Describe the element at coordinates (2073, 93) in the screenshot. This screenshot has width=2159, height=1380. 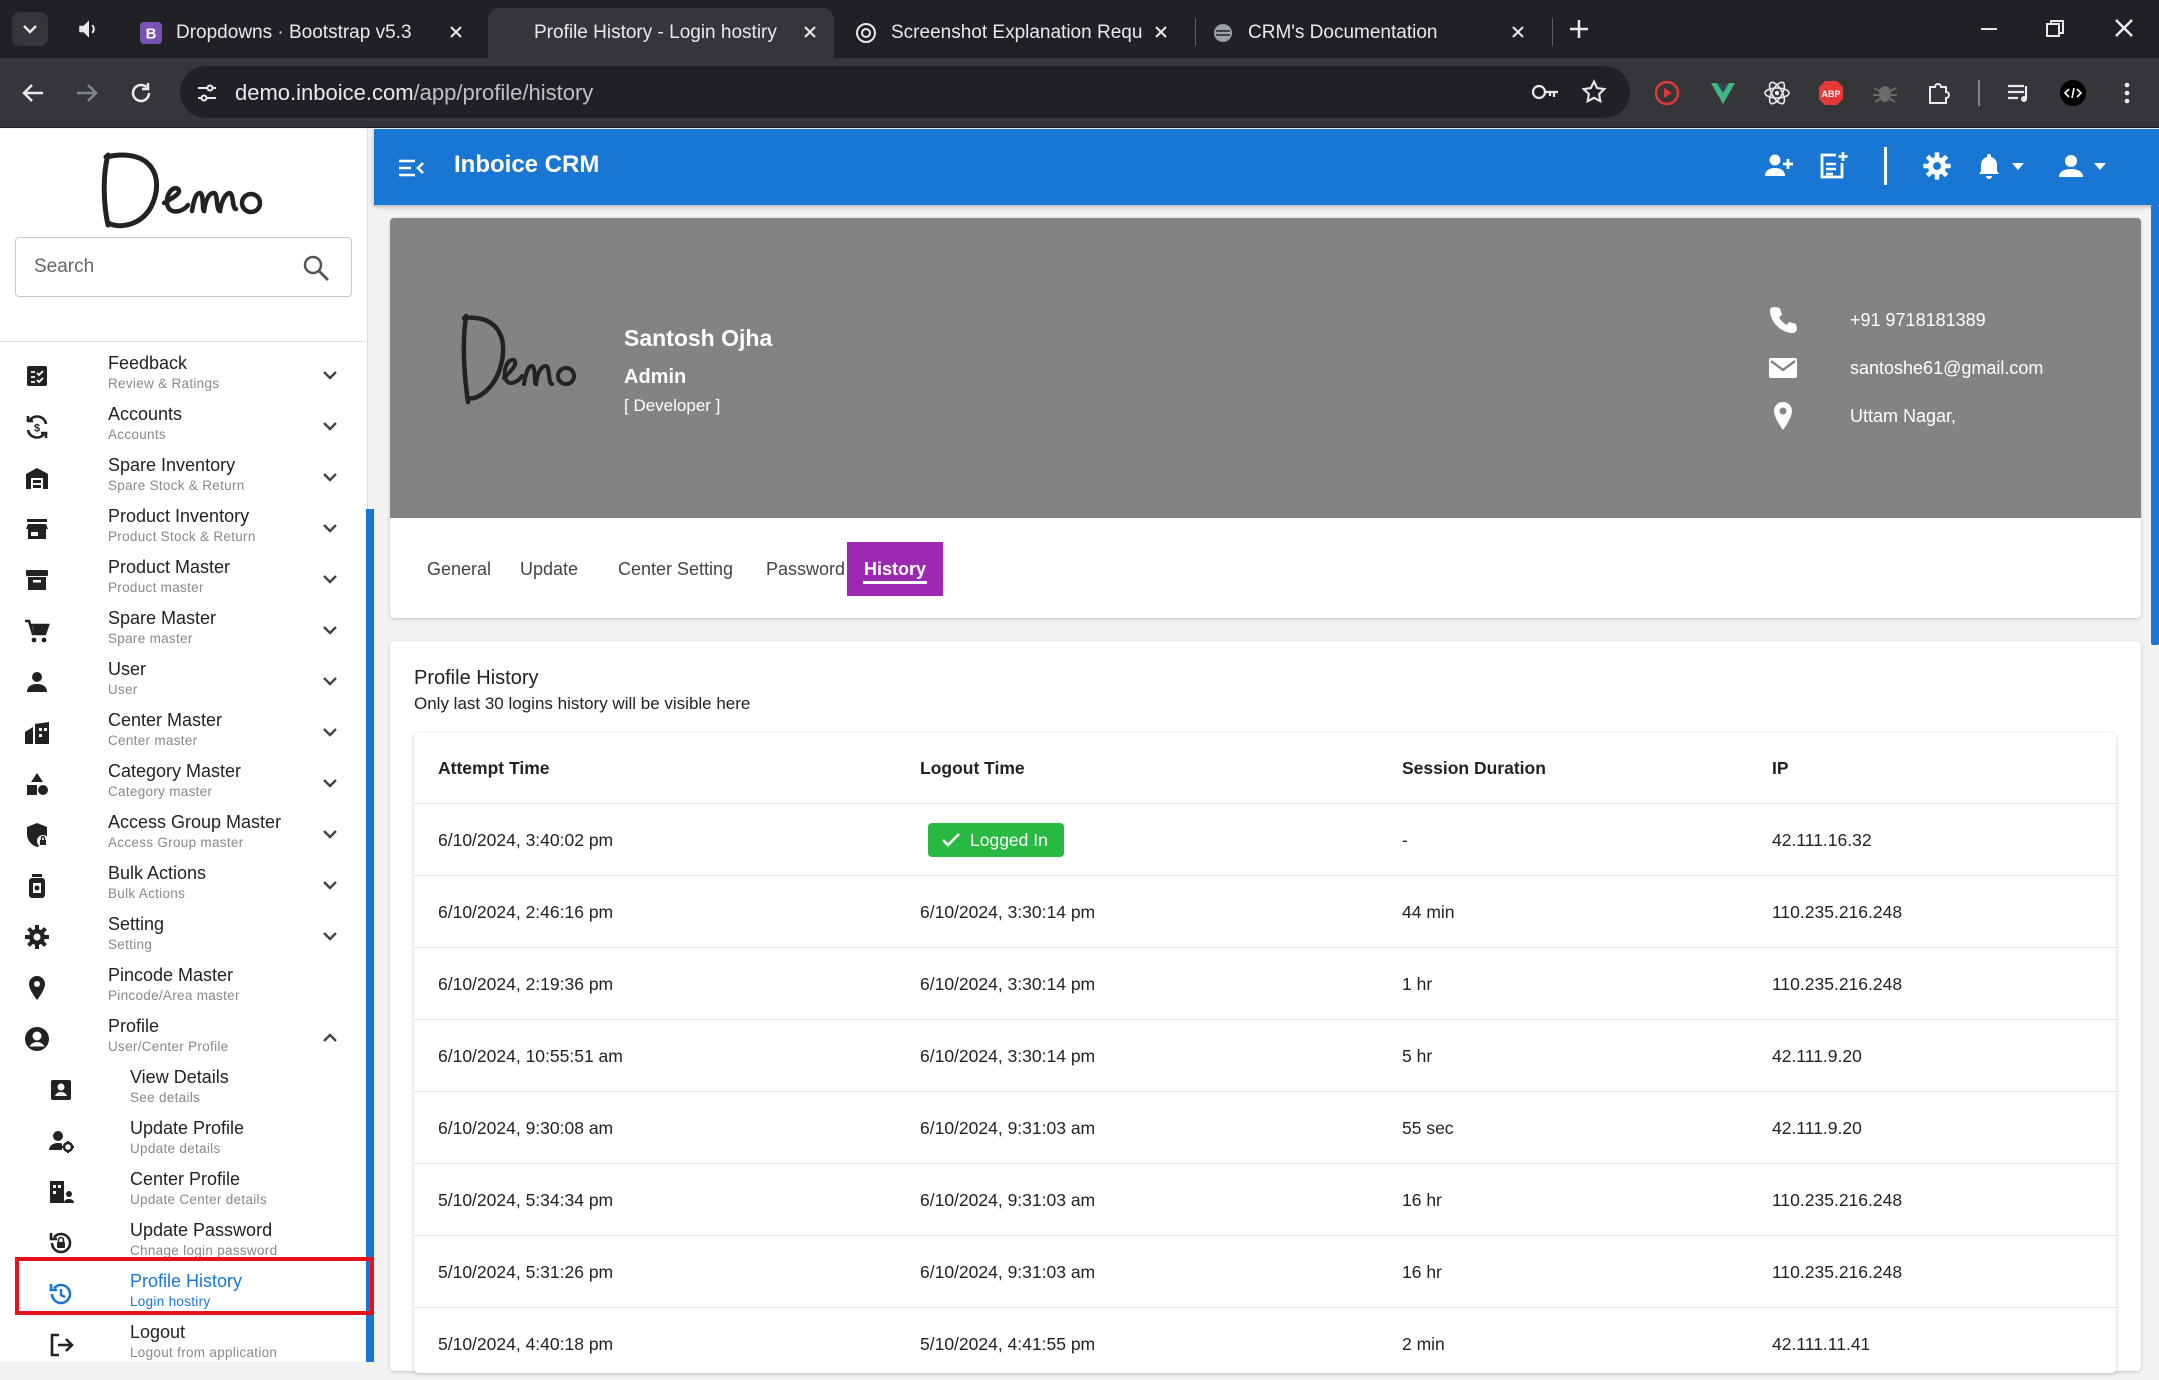
I see `devtools-code-icon` at that location.